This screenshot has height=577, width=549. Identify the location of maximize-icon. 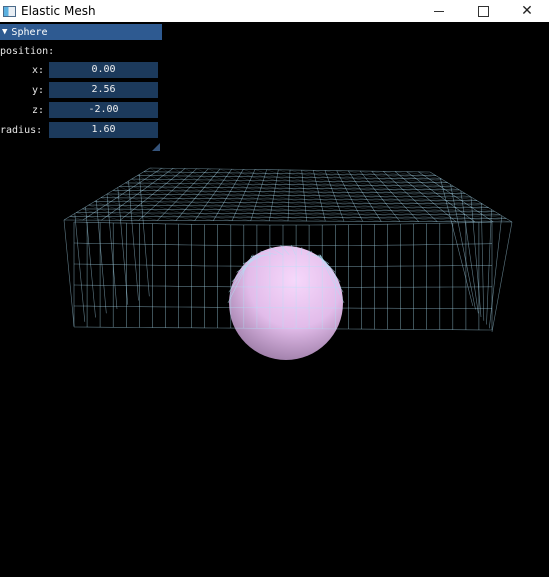
(483, 11).